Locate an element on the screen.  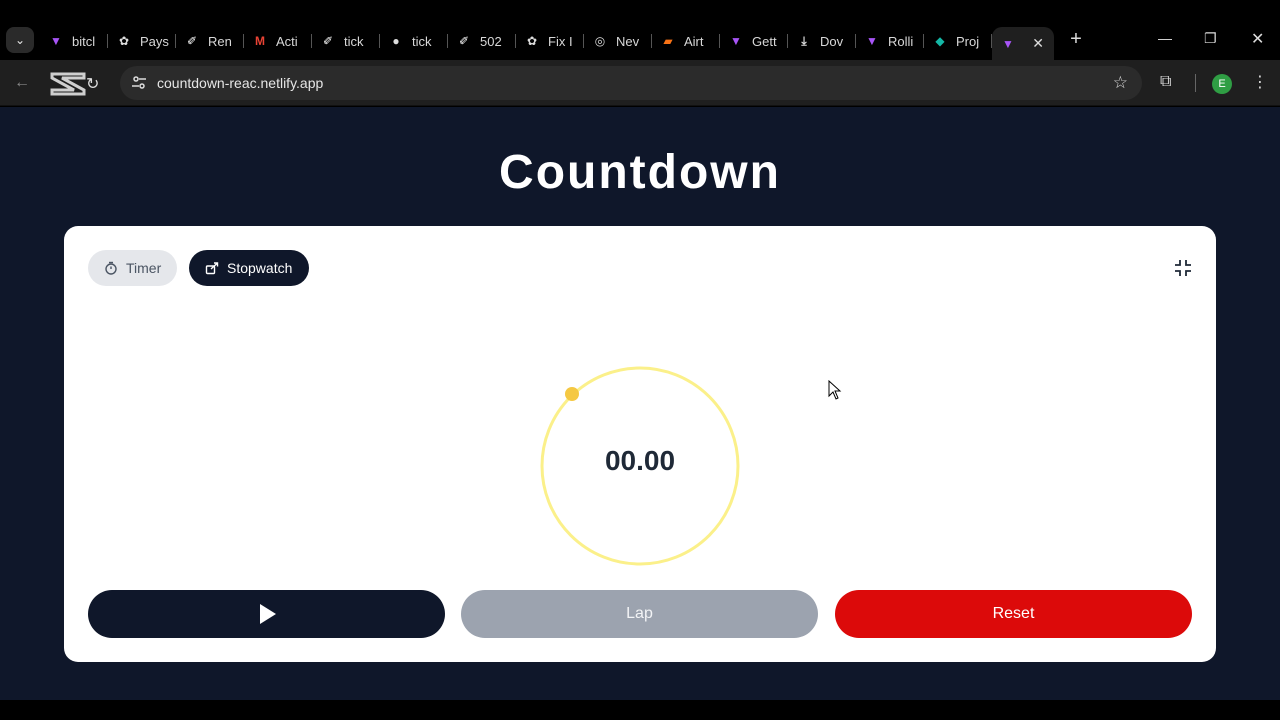
capcut-watermark-icon is located at coordinates (68, 84).